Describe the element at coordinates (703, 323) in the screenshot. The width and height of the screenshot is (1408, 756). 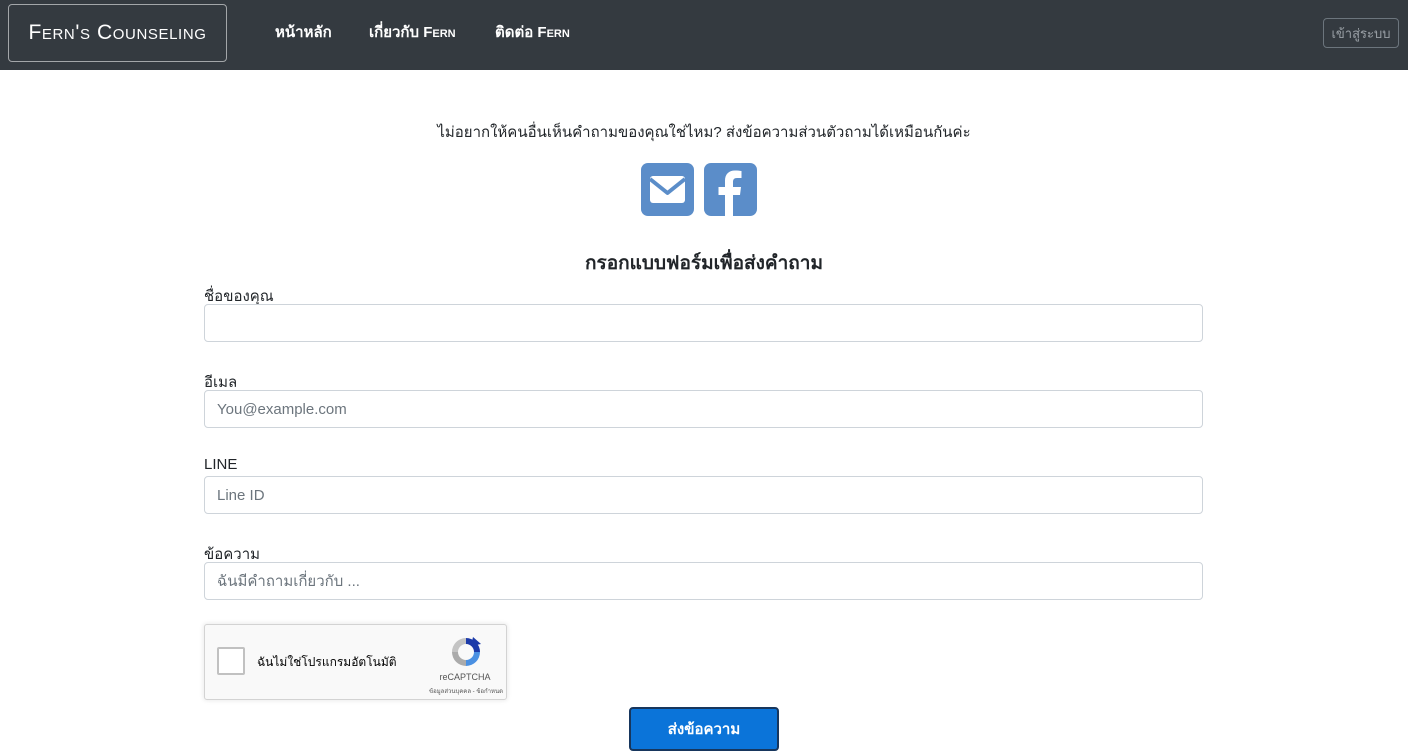
I see `name-input` at that location.